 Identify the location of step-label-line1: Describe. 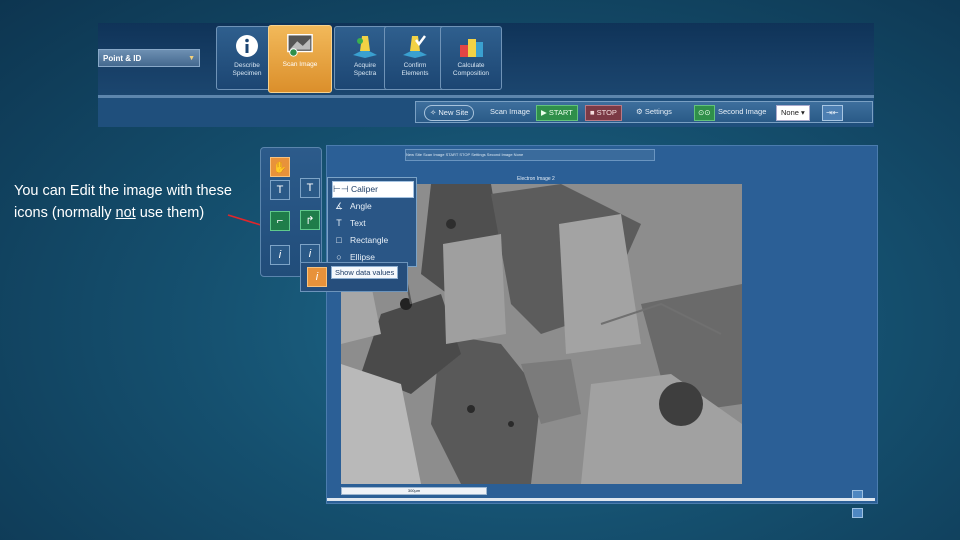
(247, 65).